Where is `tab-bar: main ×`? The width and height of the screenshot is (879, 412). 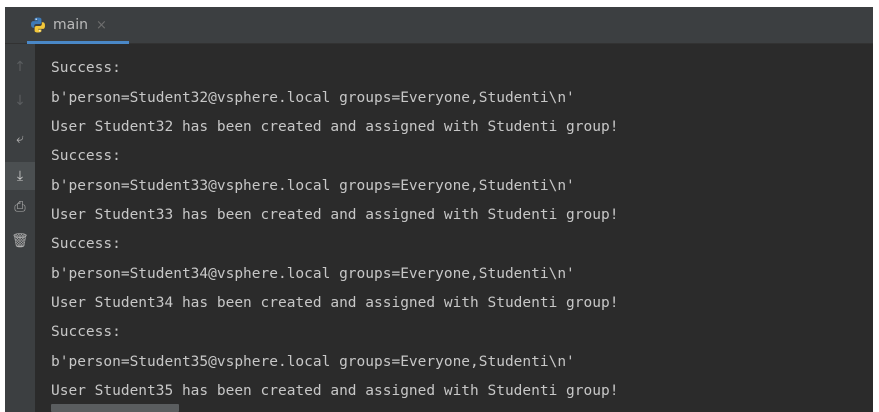 tab-bar: main × is located at coordinates (439, 25).